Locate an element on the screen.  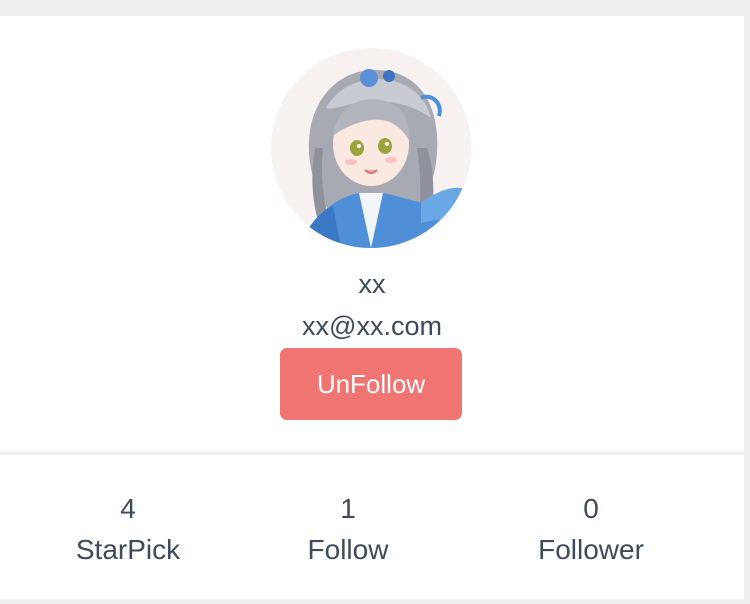
follower-count: 0 is located at coordinates (591, 508).